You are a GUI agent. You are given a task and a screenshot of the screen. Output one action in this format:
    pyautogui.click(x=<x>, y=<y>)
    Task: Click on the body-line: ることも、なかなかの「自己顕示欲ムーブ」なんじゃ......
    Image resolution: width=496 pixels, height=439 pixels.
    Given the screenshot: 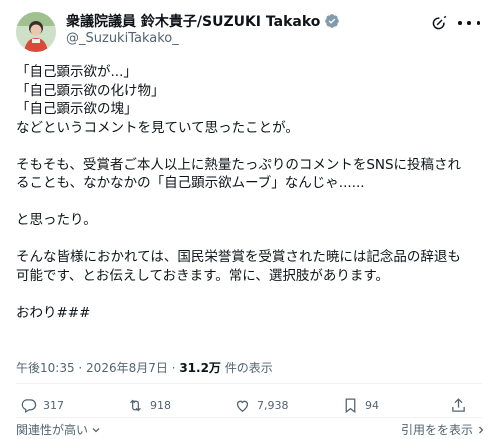 What is the action you would take?
    pyautogui.click(x=190, y=183)
    